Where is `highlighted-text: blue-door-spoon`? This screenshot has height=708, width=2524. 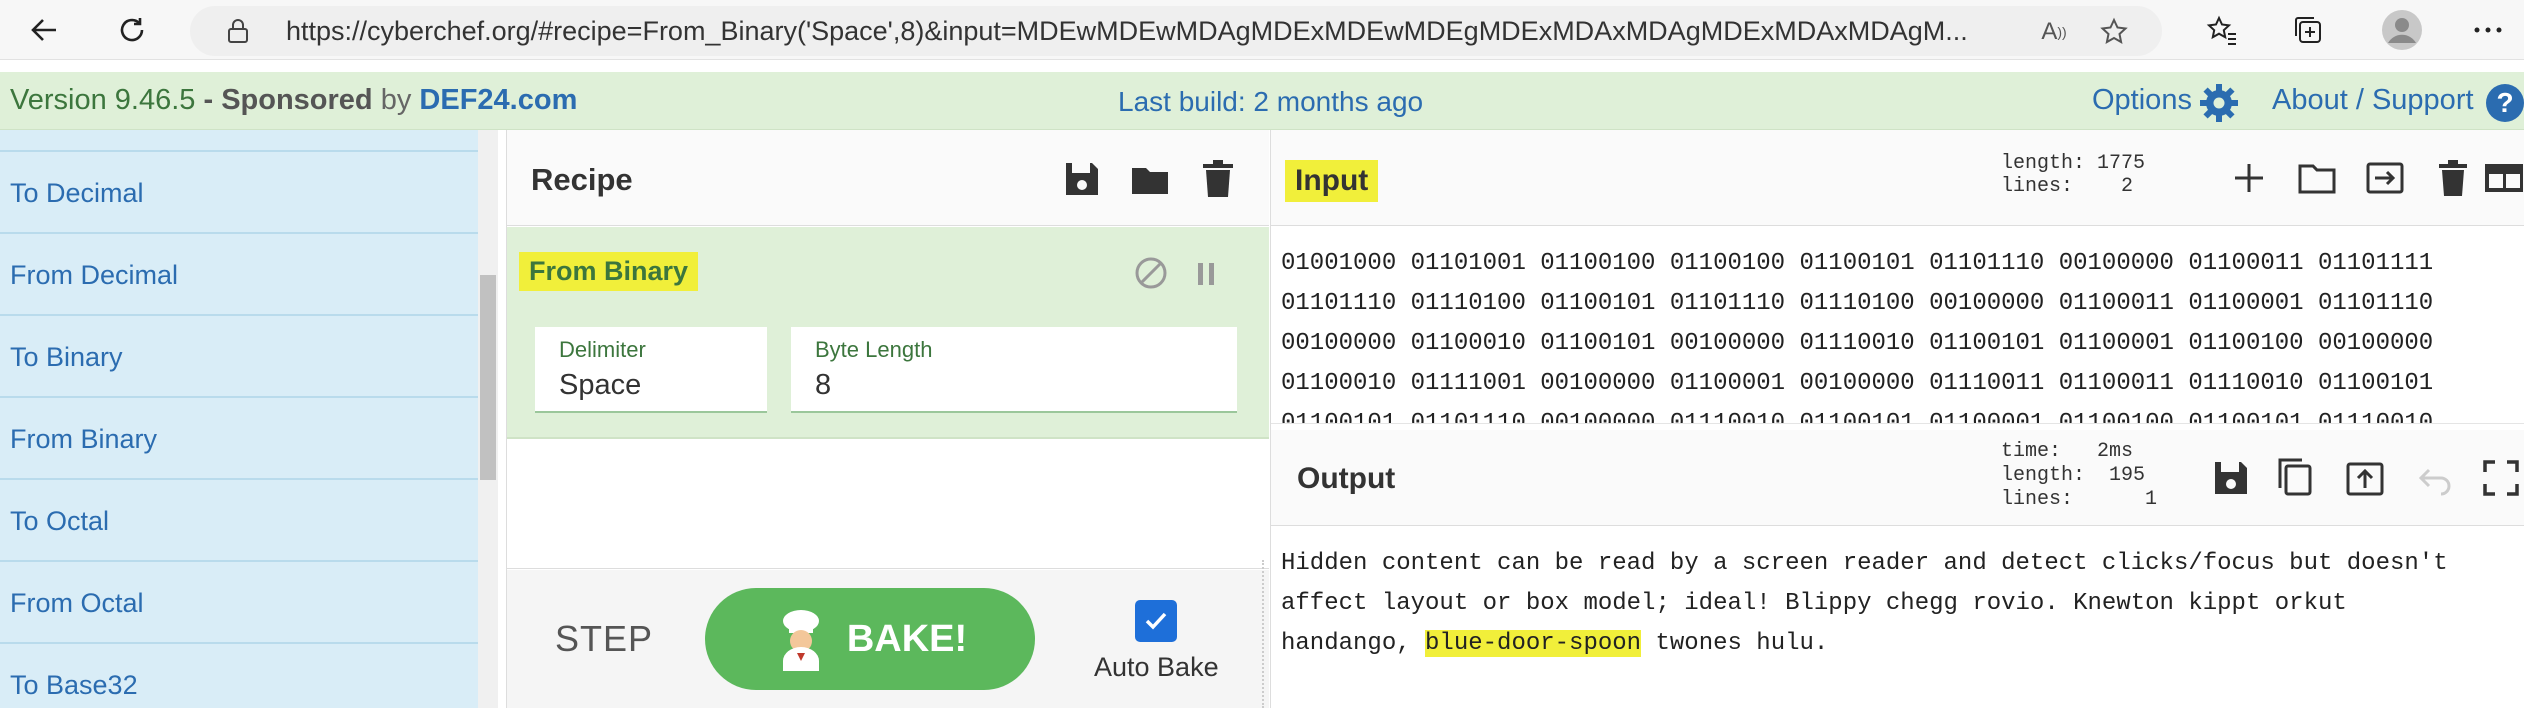 highlighted-text: blue-door-spoon is located at coordinates (1533, 643).